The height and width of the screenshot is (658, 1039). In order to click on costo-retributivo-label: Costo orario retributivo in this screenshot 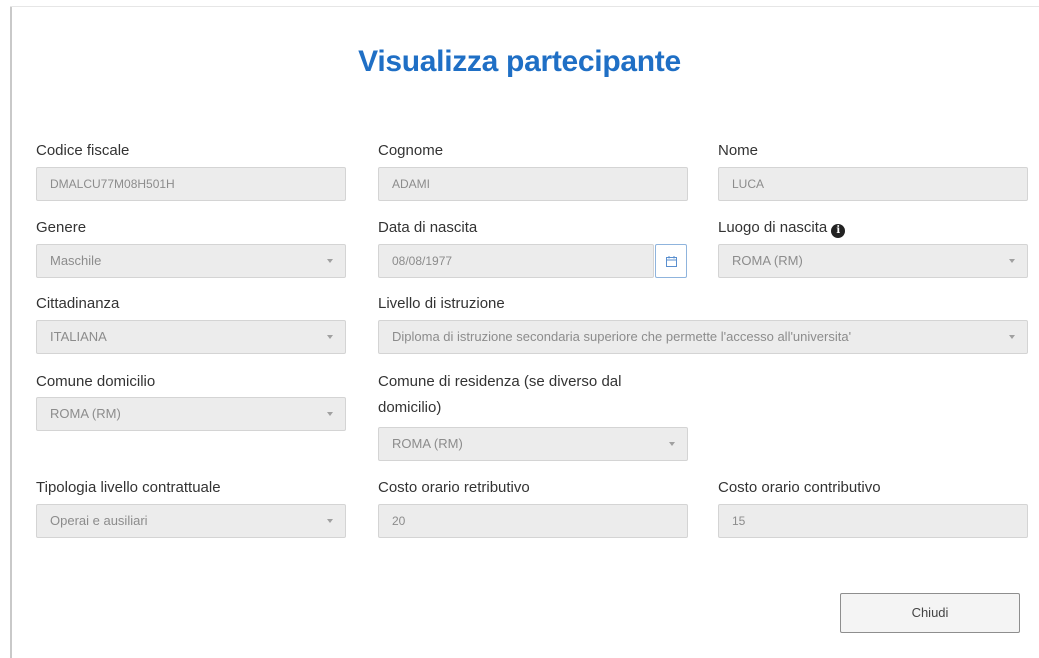, I will do `click(454, 487)`.